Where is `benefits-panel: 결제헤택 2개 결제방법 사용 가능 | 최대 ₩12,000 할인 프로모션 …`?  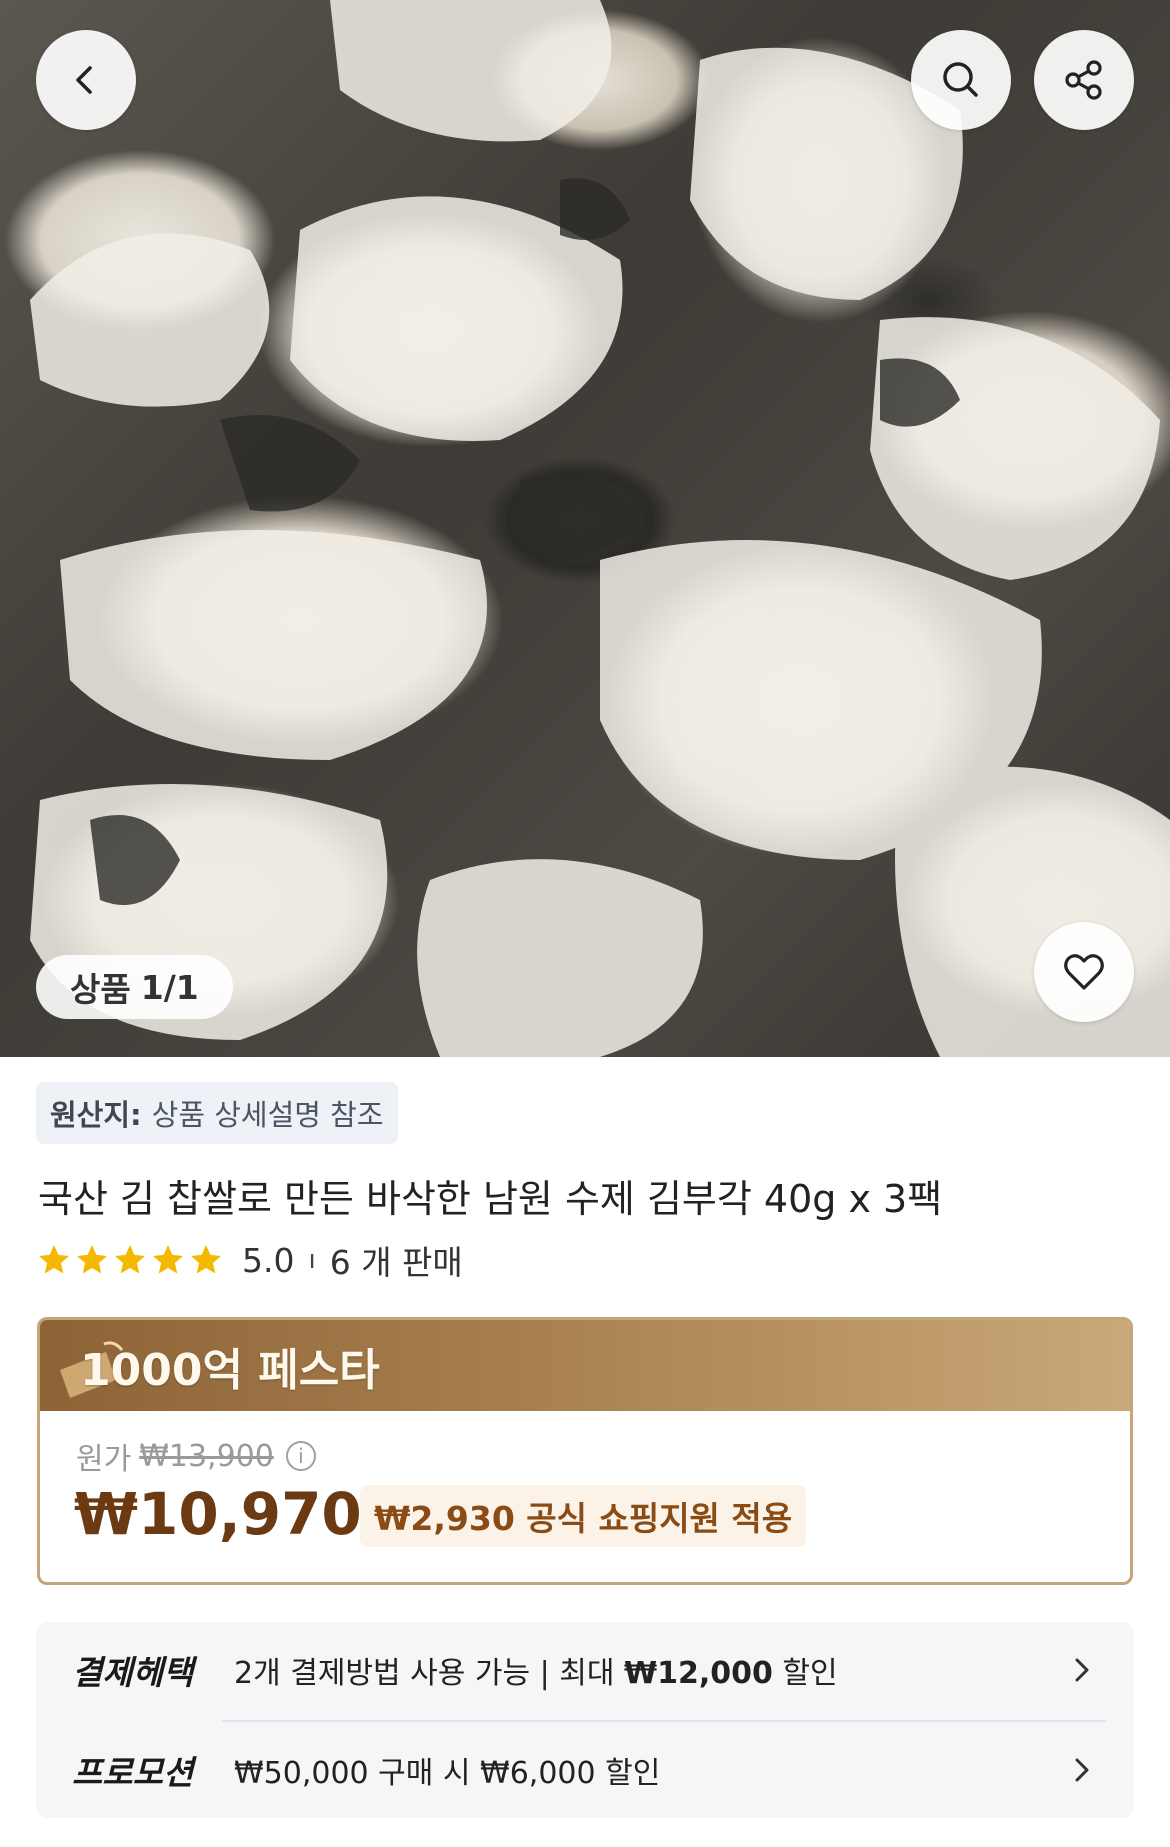 benefits-panel: 결제헤택 2개 결제방법 사용 가능 | 최대 ₩12,000 할인 프로모션 … is located at coordinates (585, 1720).